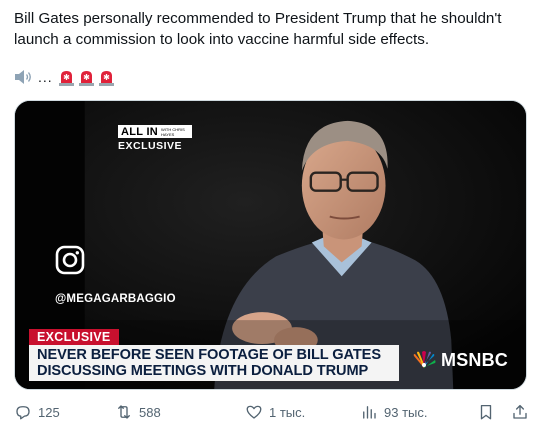 This screenshot has height=439, width=543. I want to click on peacock-icon, so click(424, 359).